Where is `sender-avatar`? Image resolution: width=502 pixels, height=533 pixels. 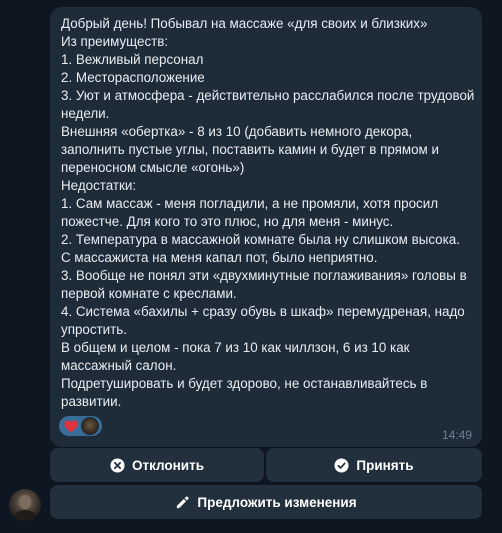
sender-avatar is located at coordinates (25, 505).